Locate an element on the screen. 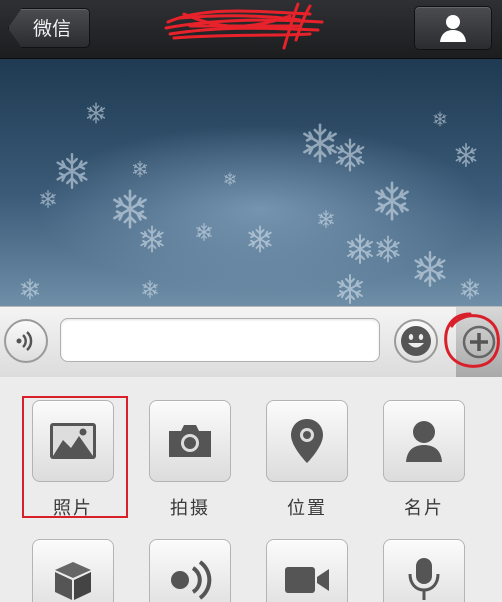  location-tile is located at coordinates (307, 441).